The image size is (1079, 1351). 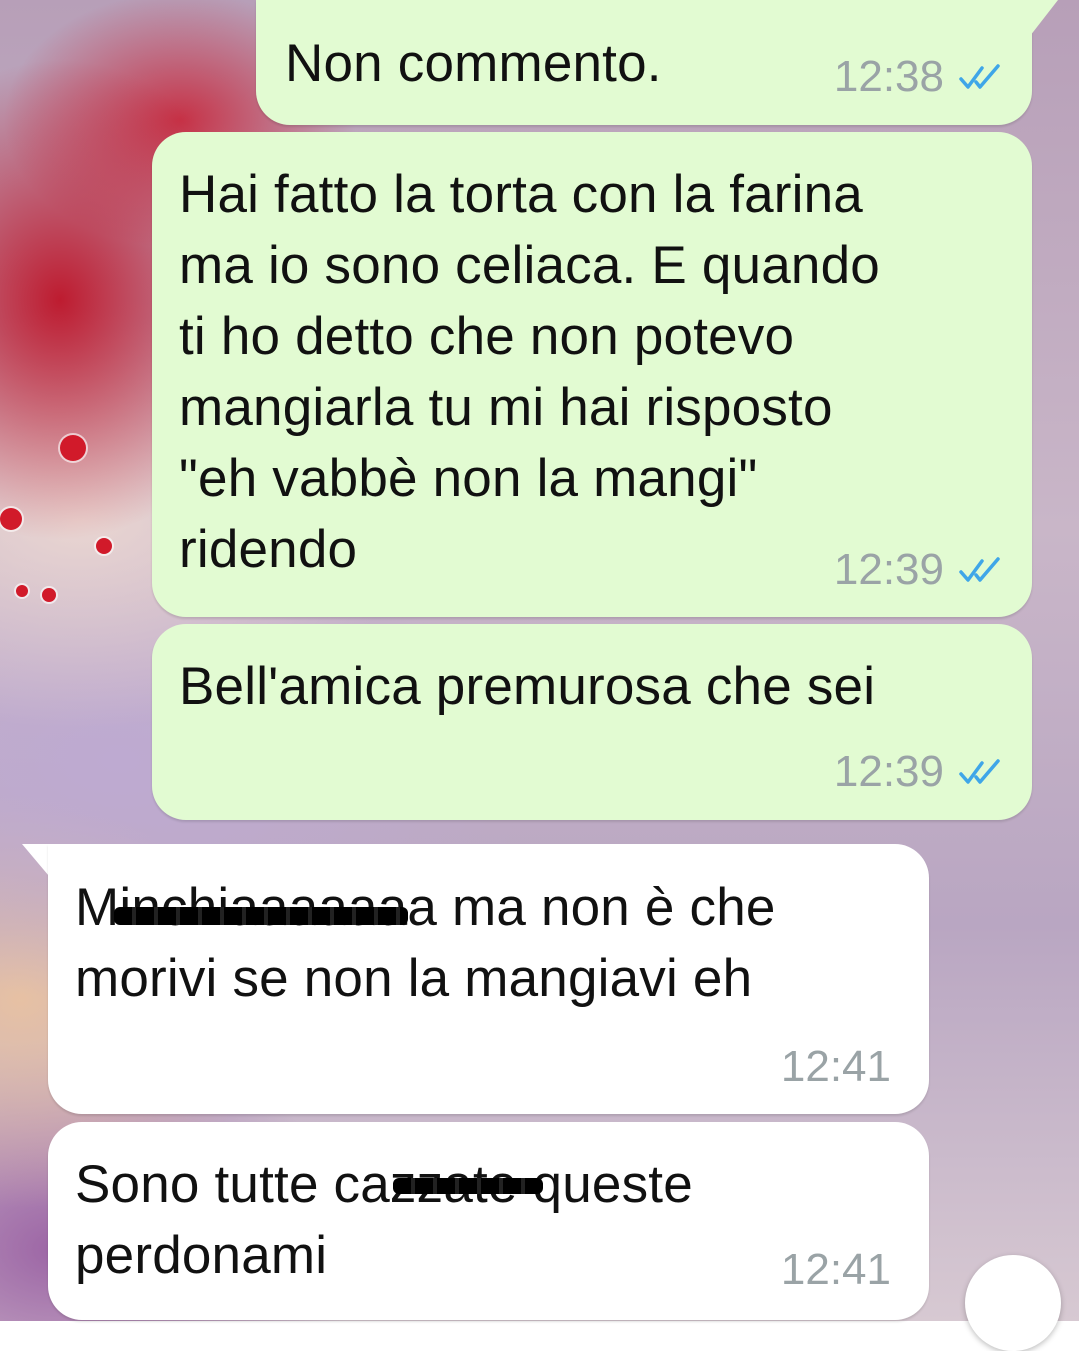 I want to click on message-text: Bell'amica premurosa che sei, so click(x=527, y=686).